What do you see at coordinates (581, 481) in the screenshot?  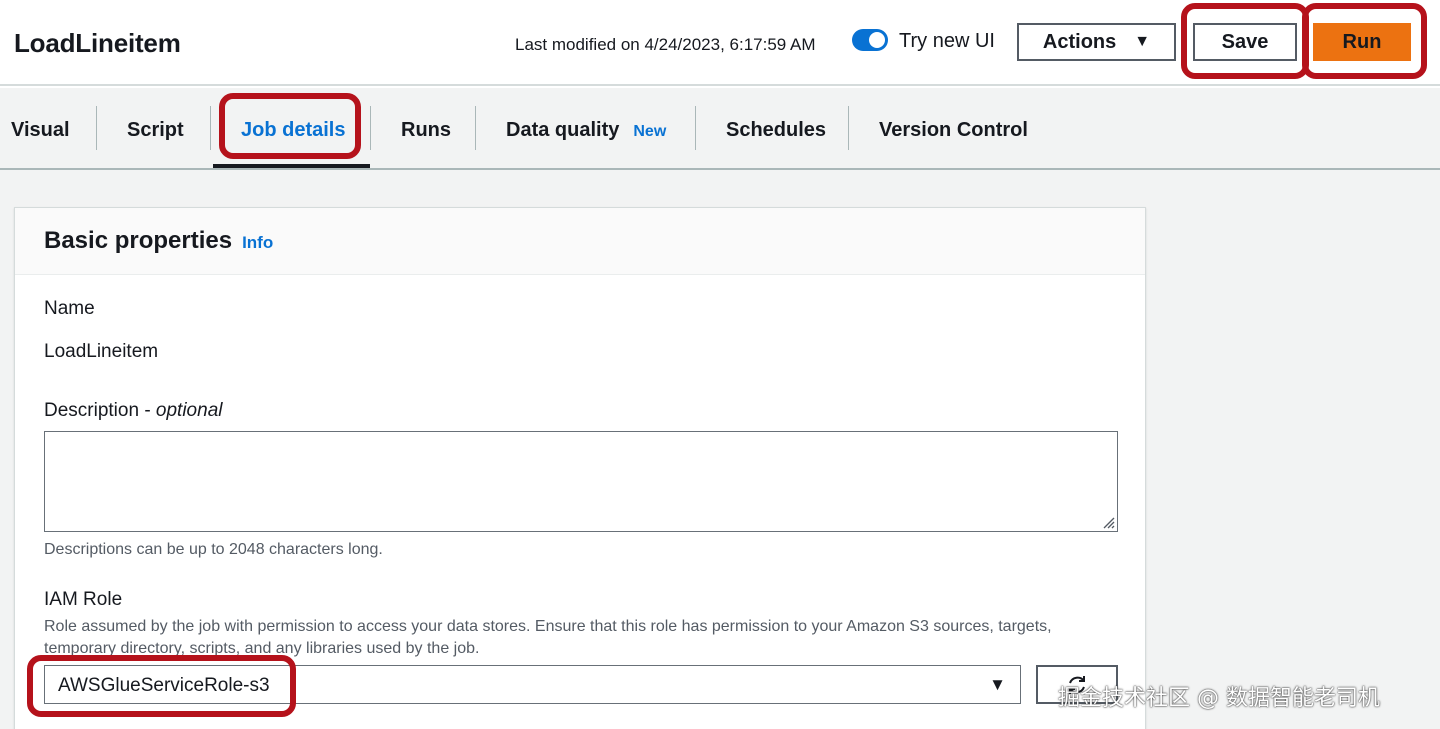 I see `description-textarea` at bounding box center [581, 481].